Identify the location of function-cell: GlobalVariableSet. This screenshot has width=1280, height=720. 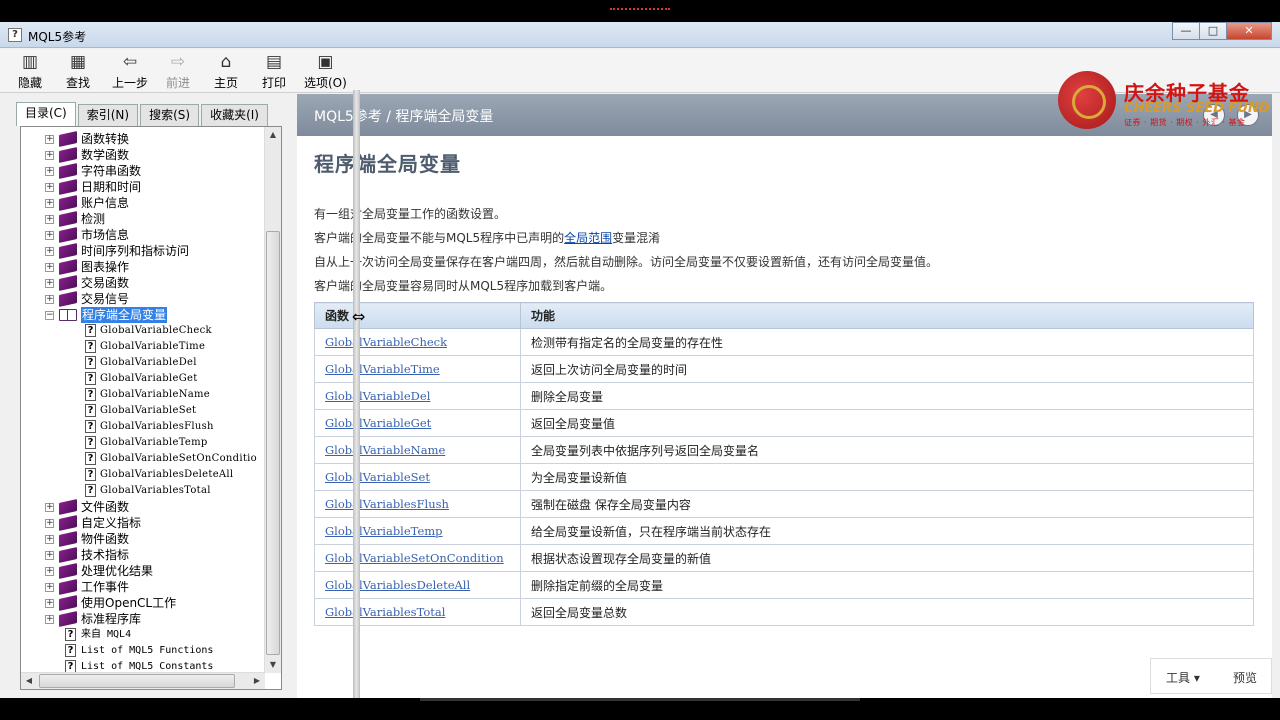
(417, 477).